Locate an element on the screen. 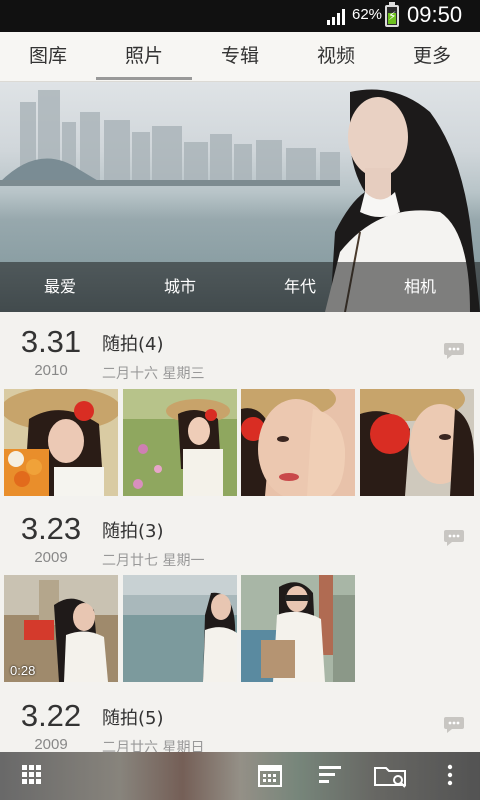 The image size is (480, 800). group-date: 3.31 is located at coordinates (51, 341).